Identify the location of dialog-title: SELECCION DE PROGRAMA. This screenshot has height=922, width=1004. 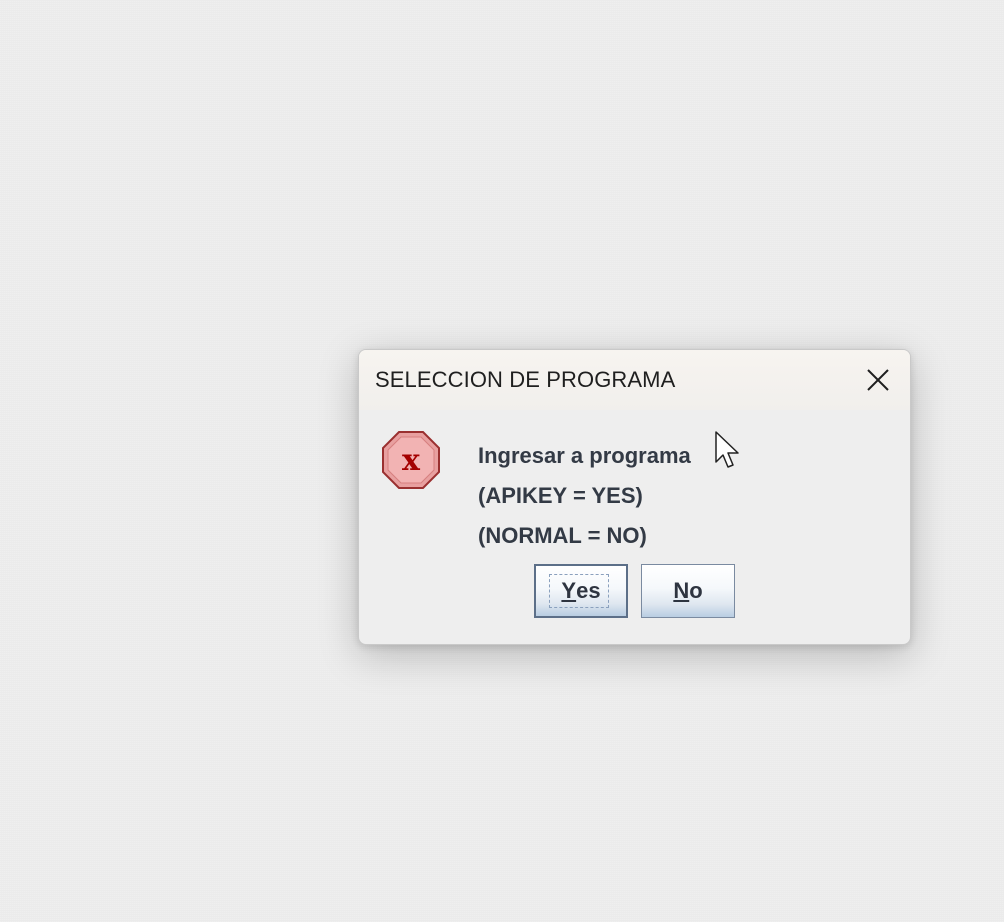
(525, 379).